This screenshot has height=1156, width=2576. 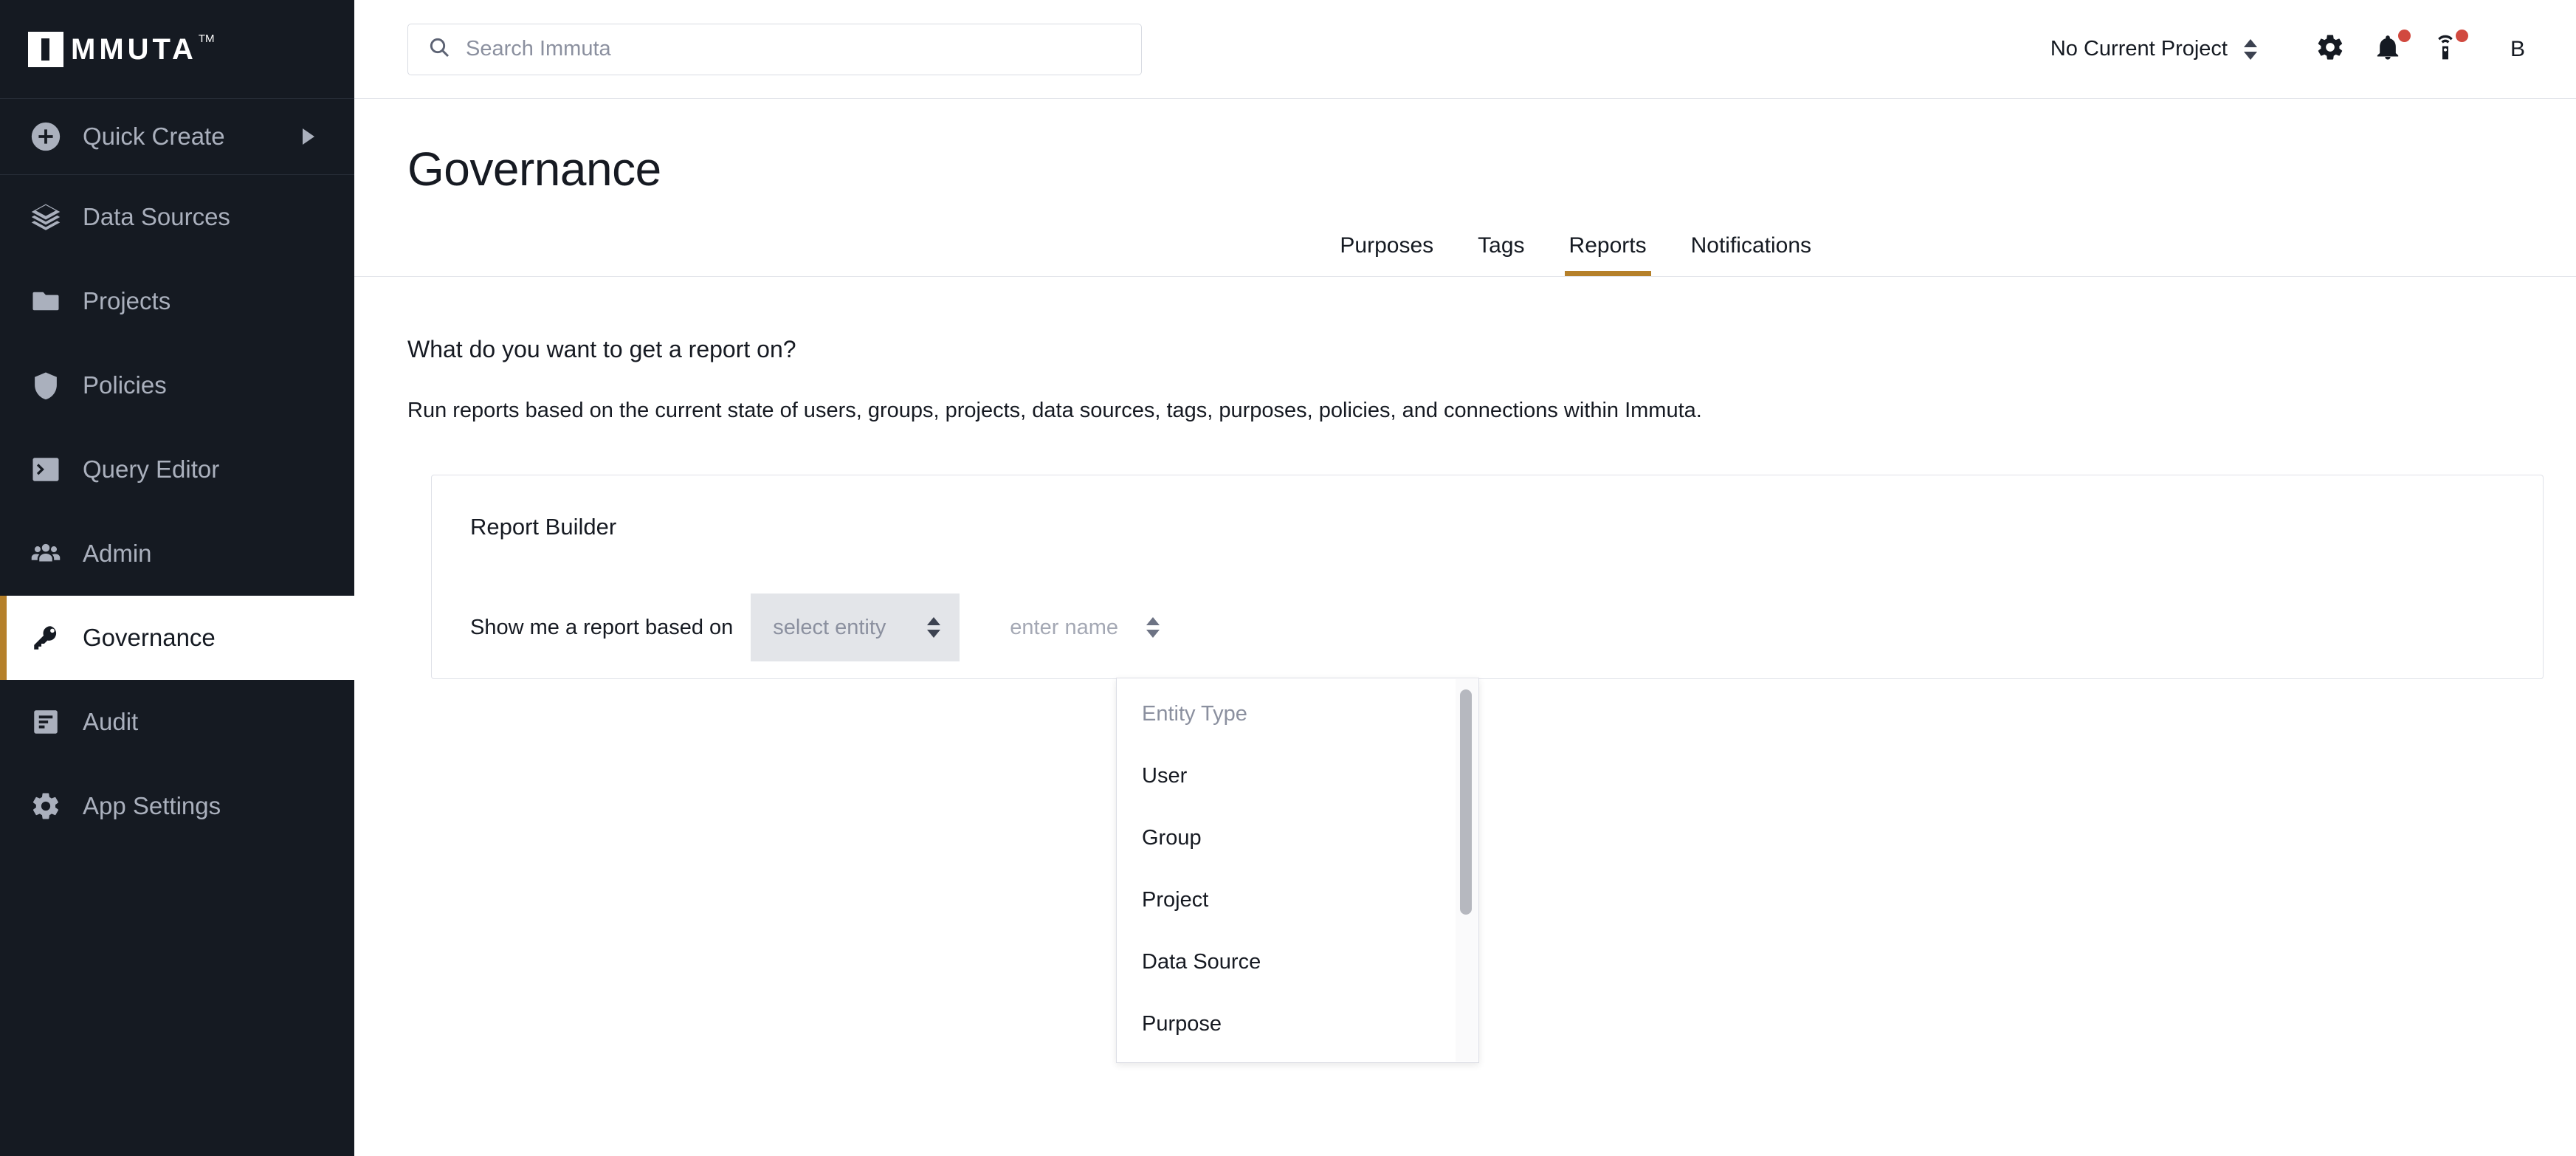 I want to click on logo-trademark: TM, so click(x=206, y=38).